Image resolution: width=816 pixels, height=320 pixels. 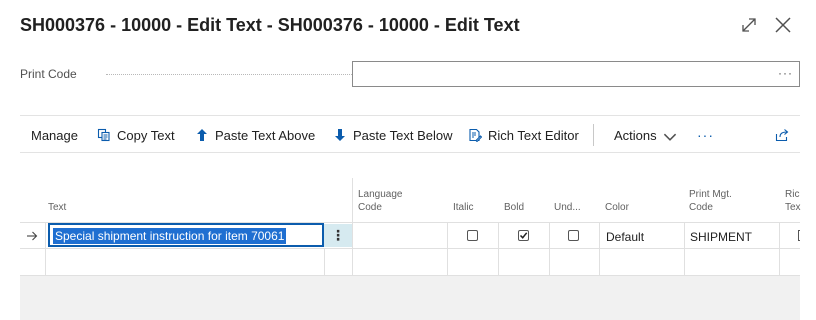 What do you see at coordinates (370, 207) in the screenshot?
I see `col-header-language-code-line2: Code` at bounding box center [370, 207].